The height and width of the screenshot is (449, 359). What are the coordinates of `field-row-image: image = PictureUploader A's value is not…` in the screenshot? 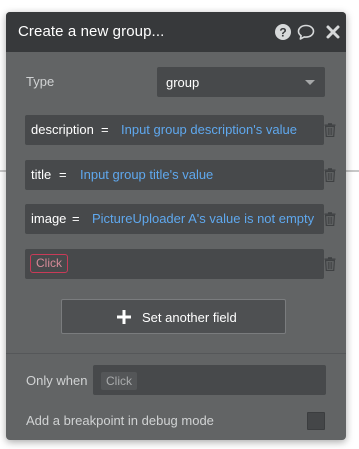 It's located at (174, 219).